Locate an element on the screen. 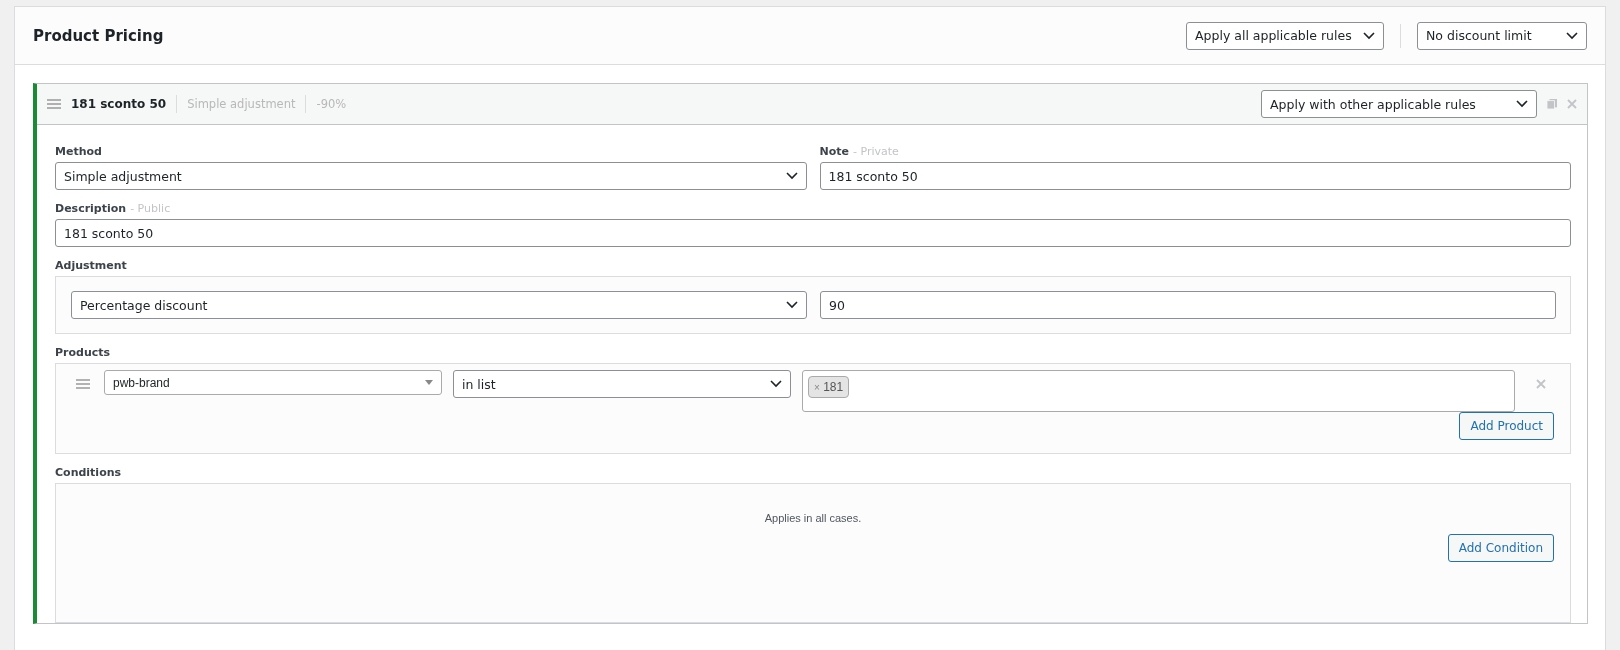 The height and width of the screenshot is (650, 1620). products-label: Products is located at coordinates (83, 352).